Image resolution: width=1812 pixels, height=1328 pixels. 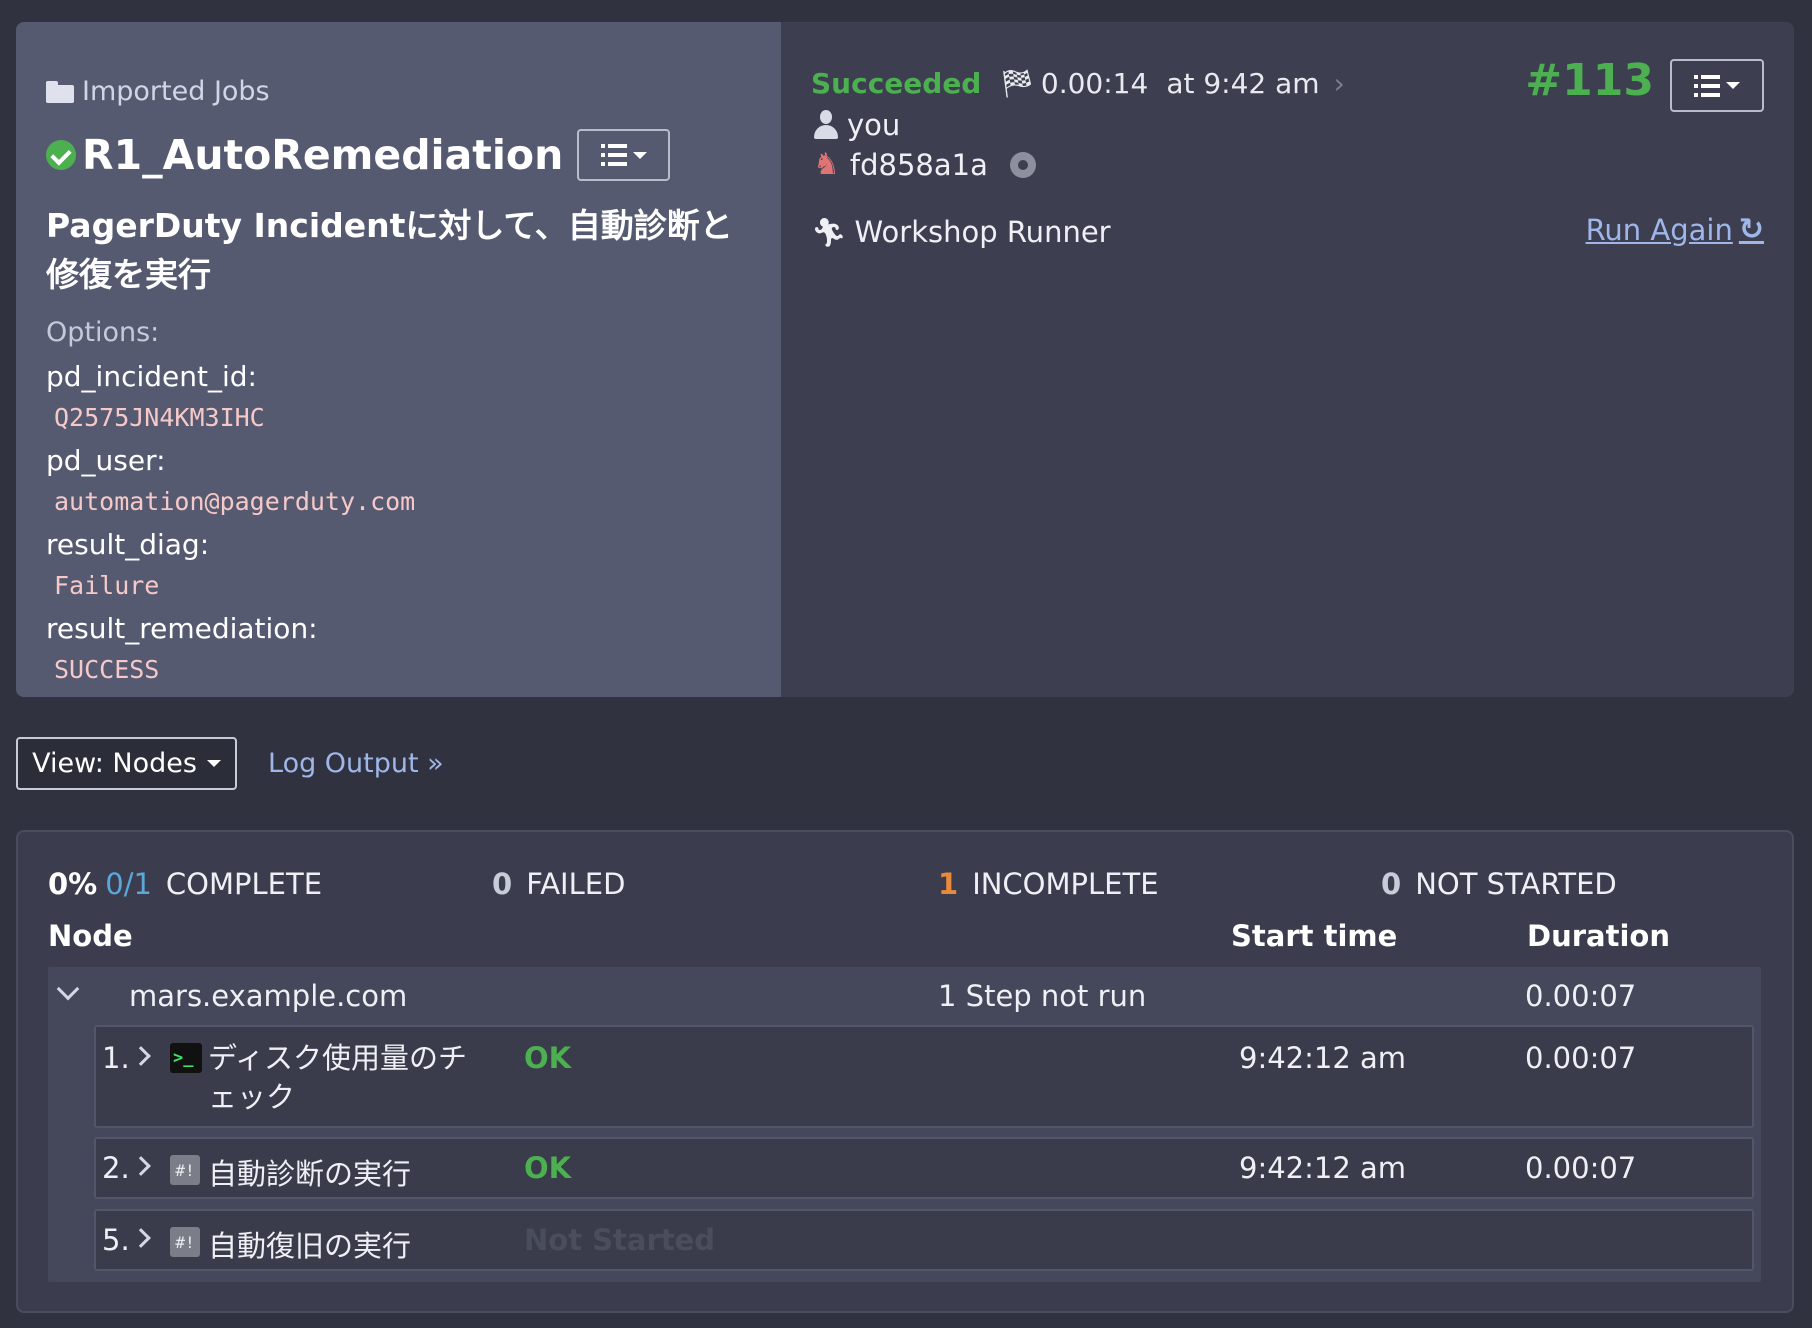 What do you see at coordinates (310, 1174) in the screenshot?
I see `step-name: 自動診断の実行` at bounding box center [310, 1174].